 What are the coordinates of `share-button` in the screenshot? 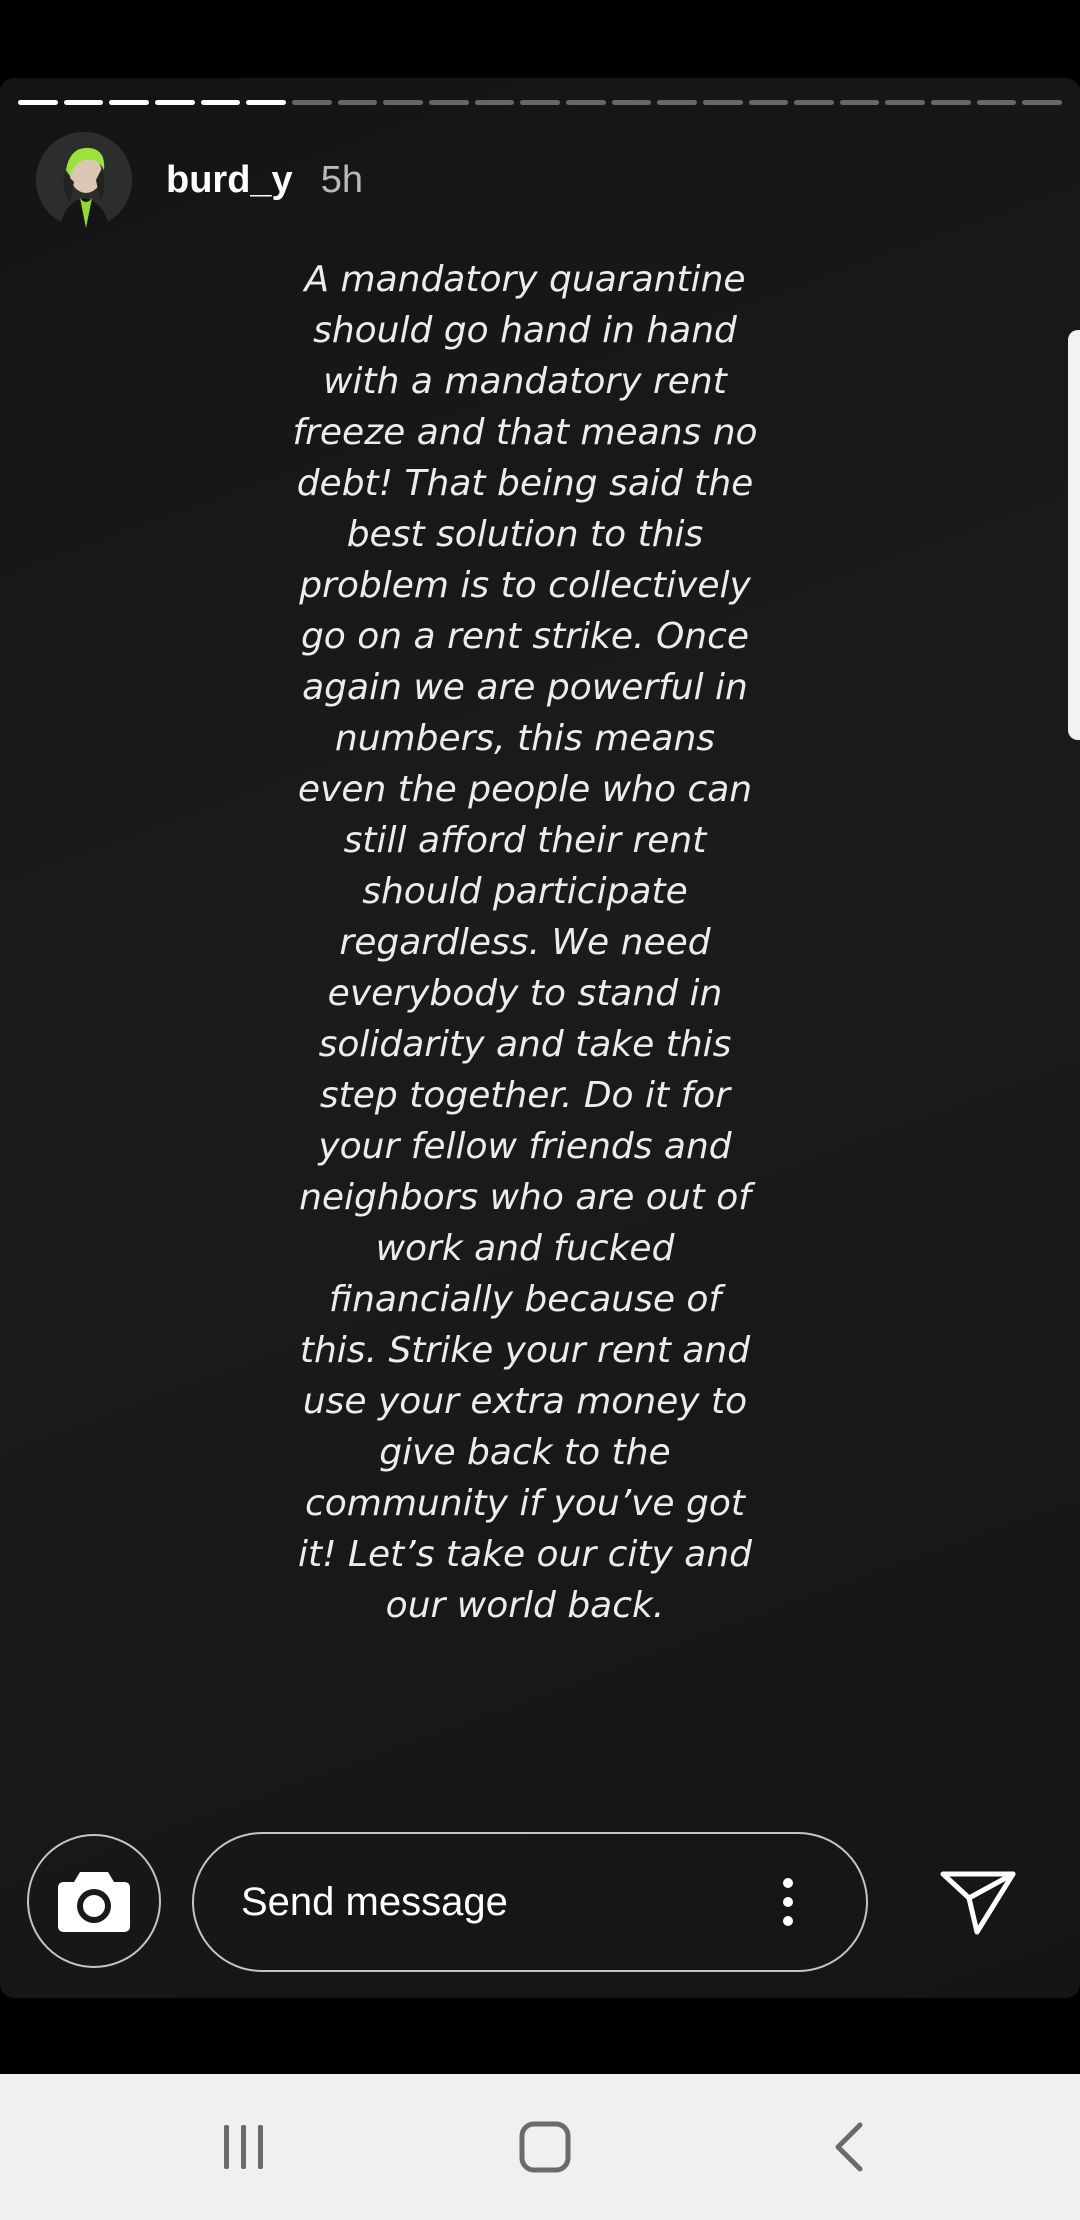 It's located at (978, 1902).